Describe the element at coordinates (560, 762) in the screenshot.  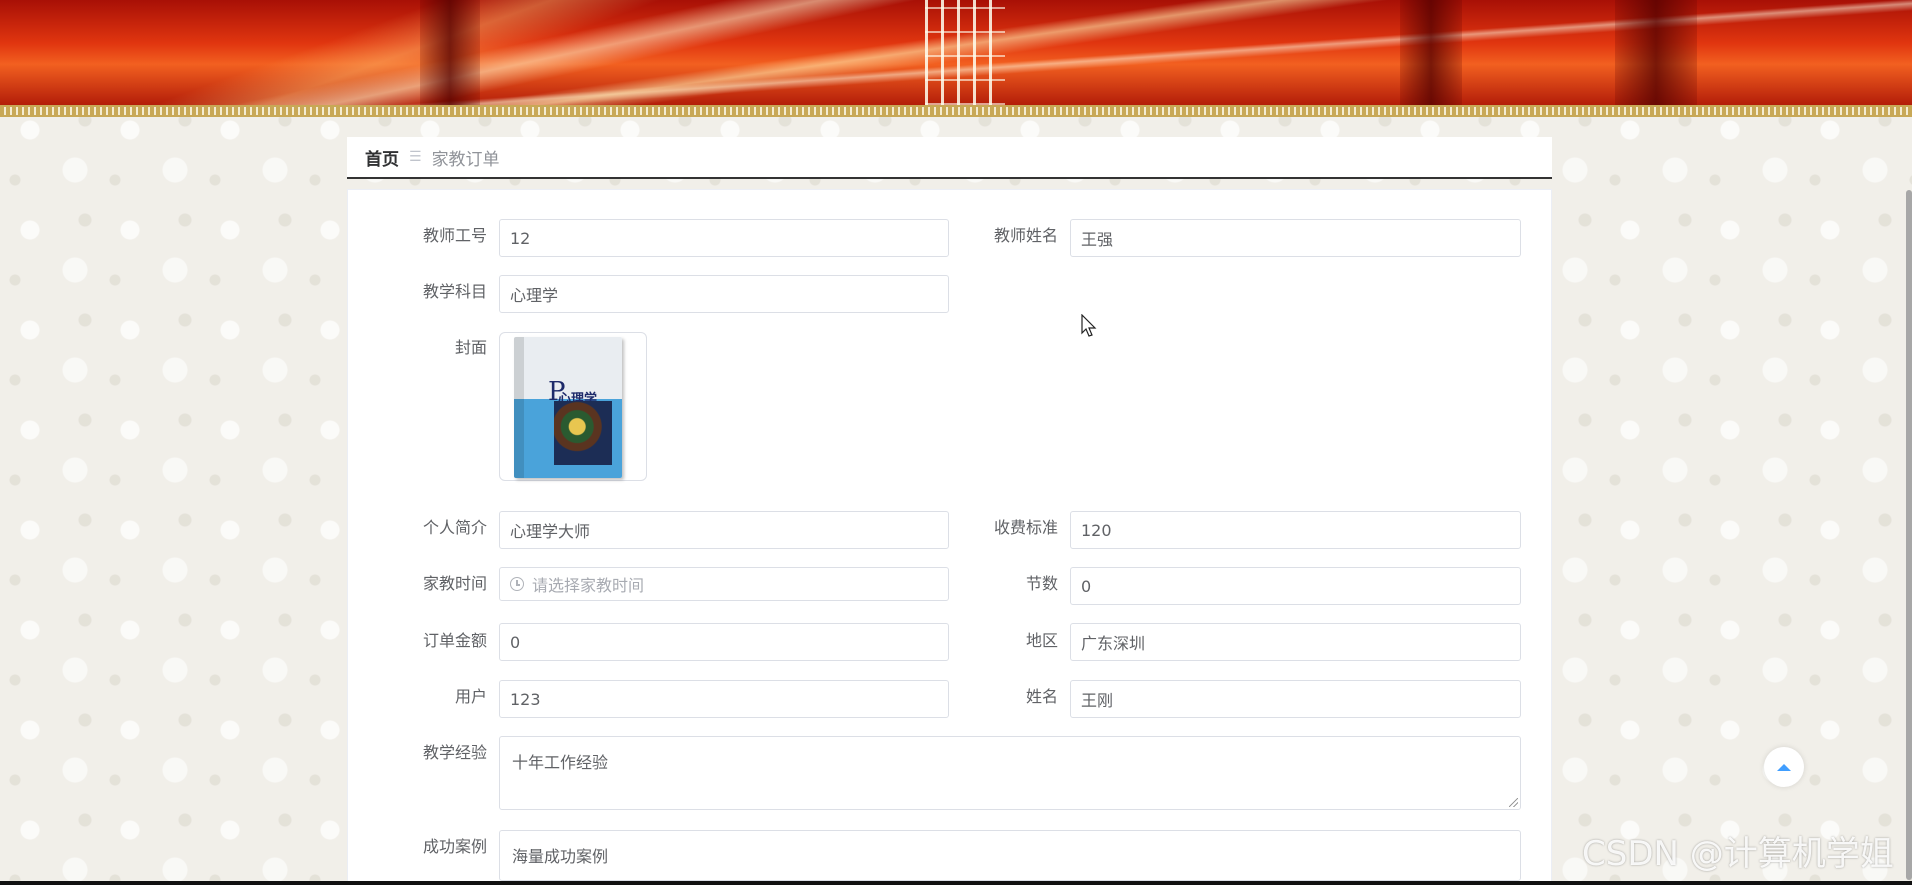
I see `experience-text: 十年工作经验` at that location.